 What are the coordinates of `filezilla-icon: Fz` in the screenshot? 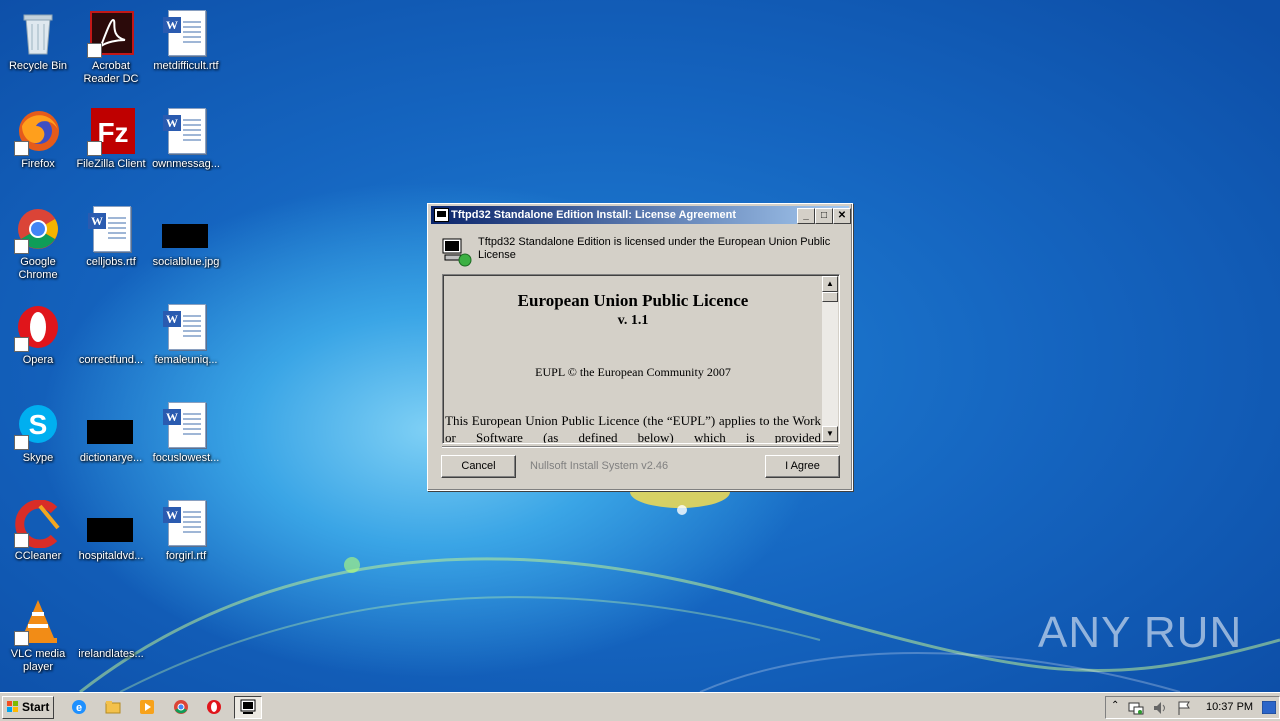 It's located at (111, 132).